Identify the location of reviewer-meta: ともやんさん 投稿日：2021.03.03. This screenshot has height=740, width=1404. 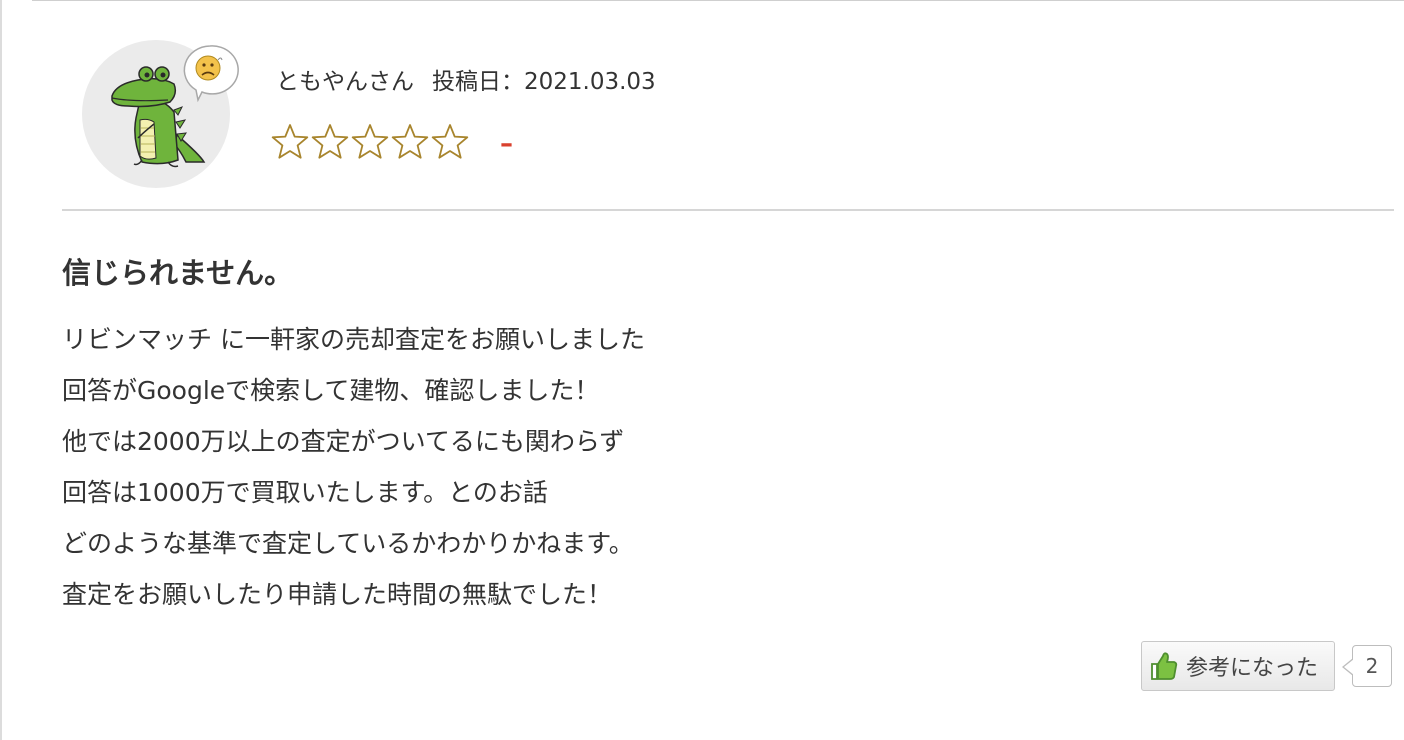
(466, 79).